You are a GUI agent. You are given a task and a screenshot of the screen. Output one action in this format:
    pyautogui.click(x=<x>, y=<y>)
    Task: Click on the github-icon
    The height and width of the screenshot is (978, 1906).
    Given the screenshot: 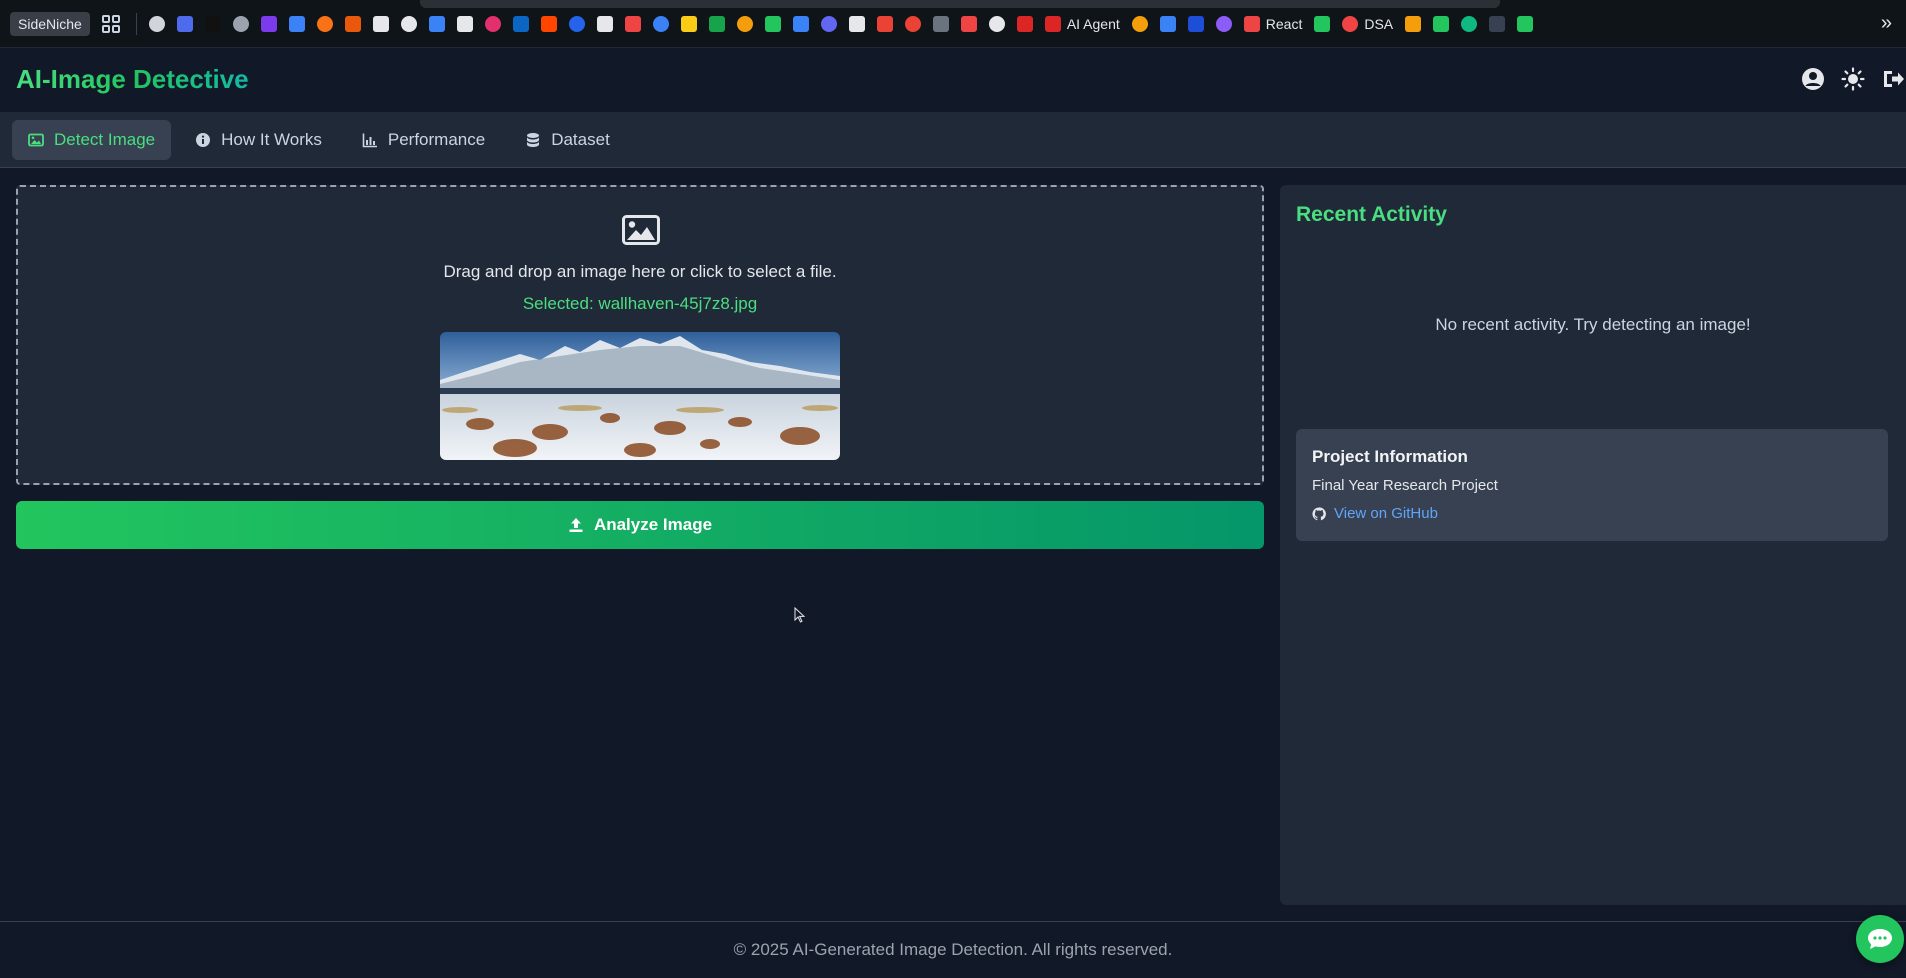 What is the action you would take?
    pyautogui.click(x=1319, y=513)
    